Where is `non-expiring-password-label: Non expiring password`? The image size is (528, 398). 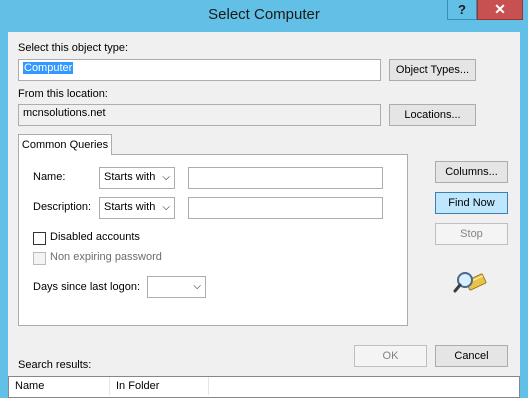 non-expiring-password-label: Non expiring password is located at coordinates (106, 257).